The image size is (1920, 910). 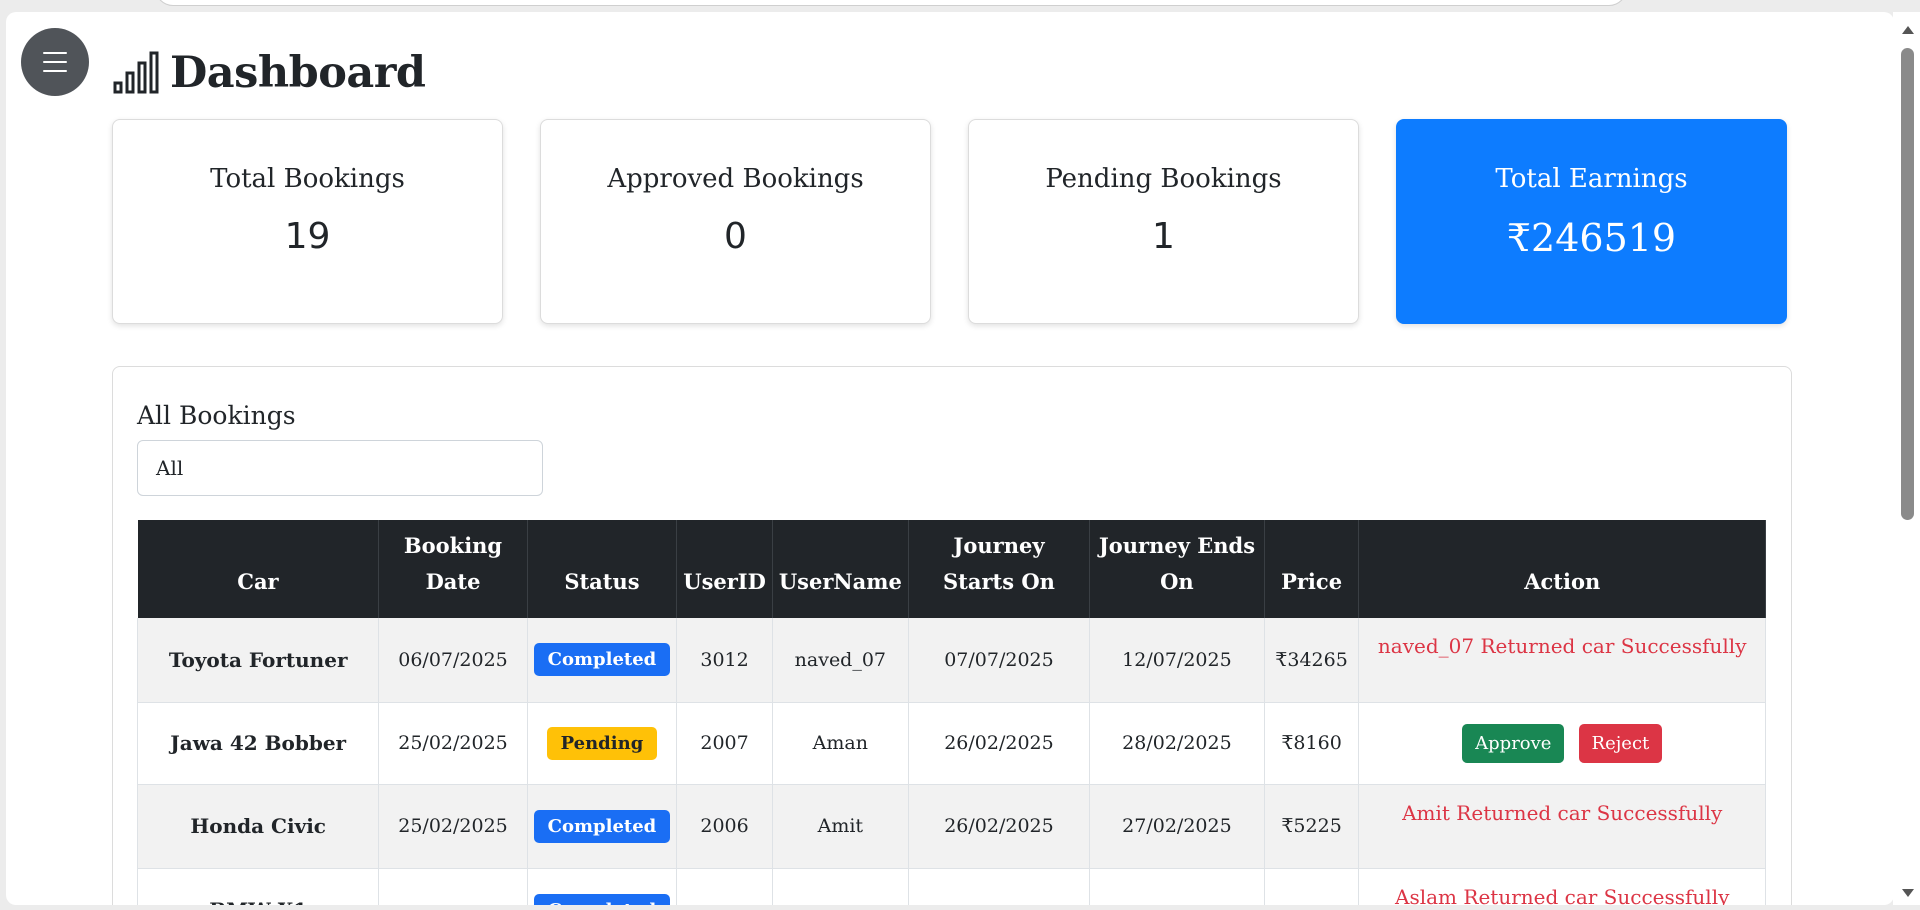 What do you see at coordinates (1177, 886) in the screenshot?
I see `journey-end-cell` at bounding box center [1177, 886].